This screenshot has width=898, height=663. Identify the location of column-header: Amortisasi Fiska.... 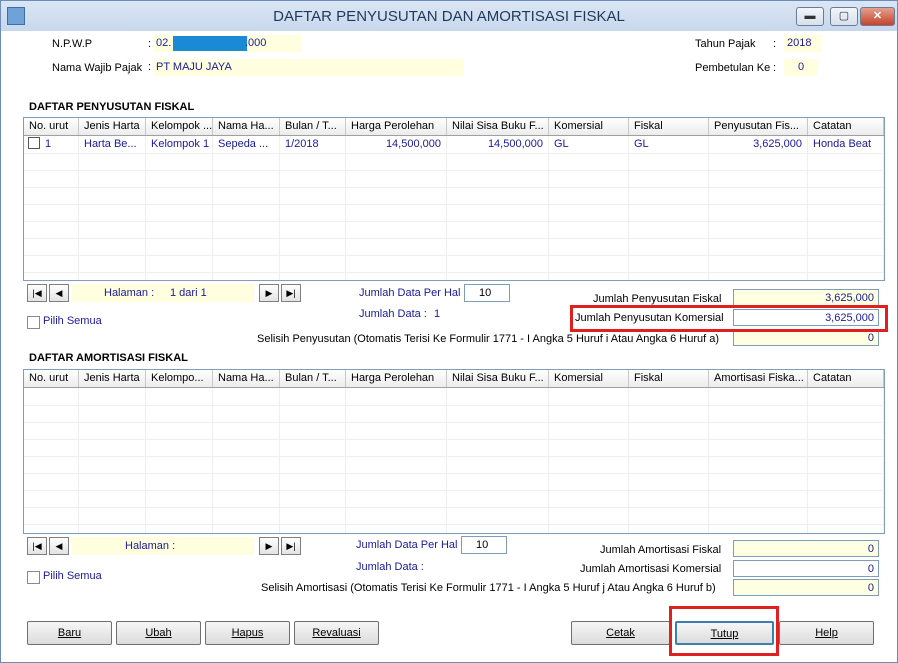
(758, 378).